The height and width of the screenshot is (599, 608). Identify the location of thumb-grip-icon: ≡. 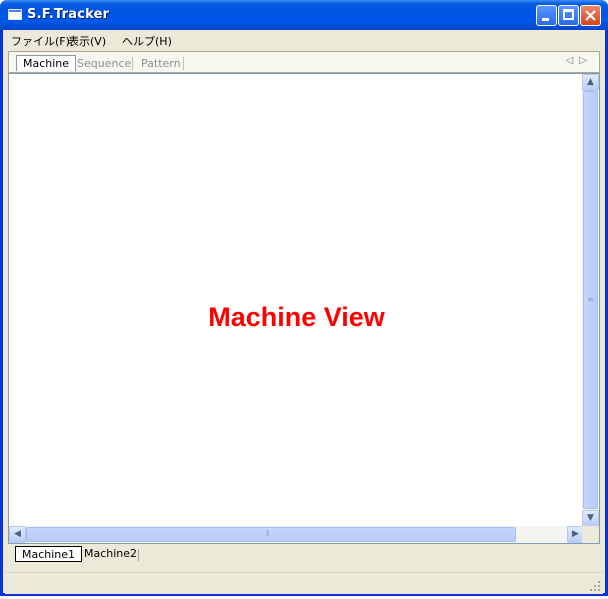
(590, 299).